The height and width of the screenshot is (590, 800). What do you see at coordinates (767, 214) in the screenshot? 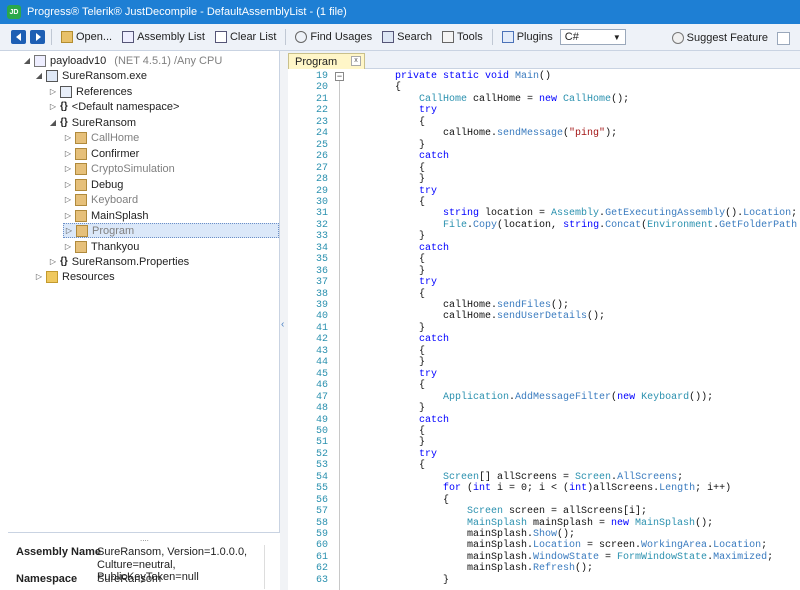
I see `code-token: Location` at bounding box center [767, 214].